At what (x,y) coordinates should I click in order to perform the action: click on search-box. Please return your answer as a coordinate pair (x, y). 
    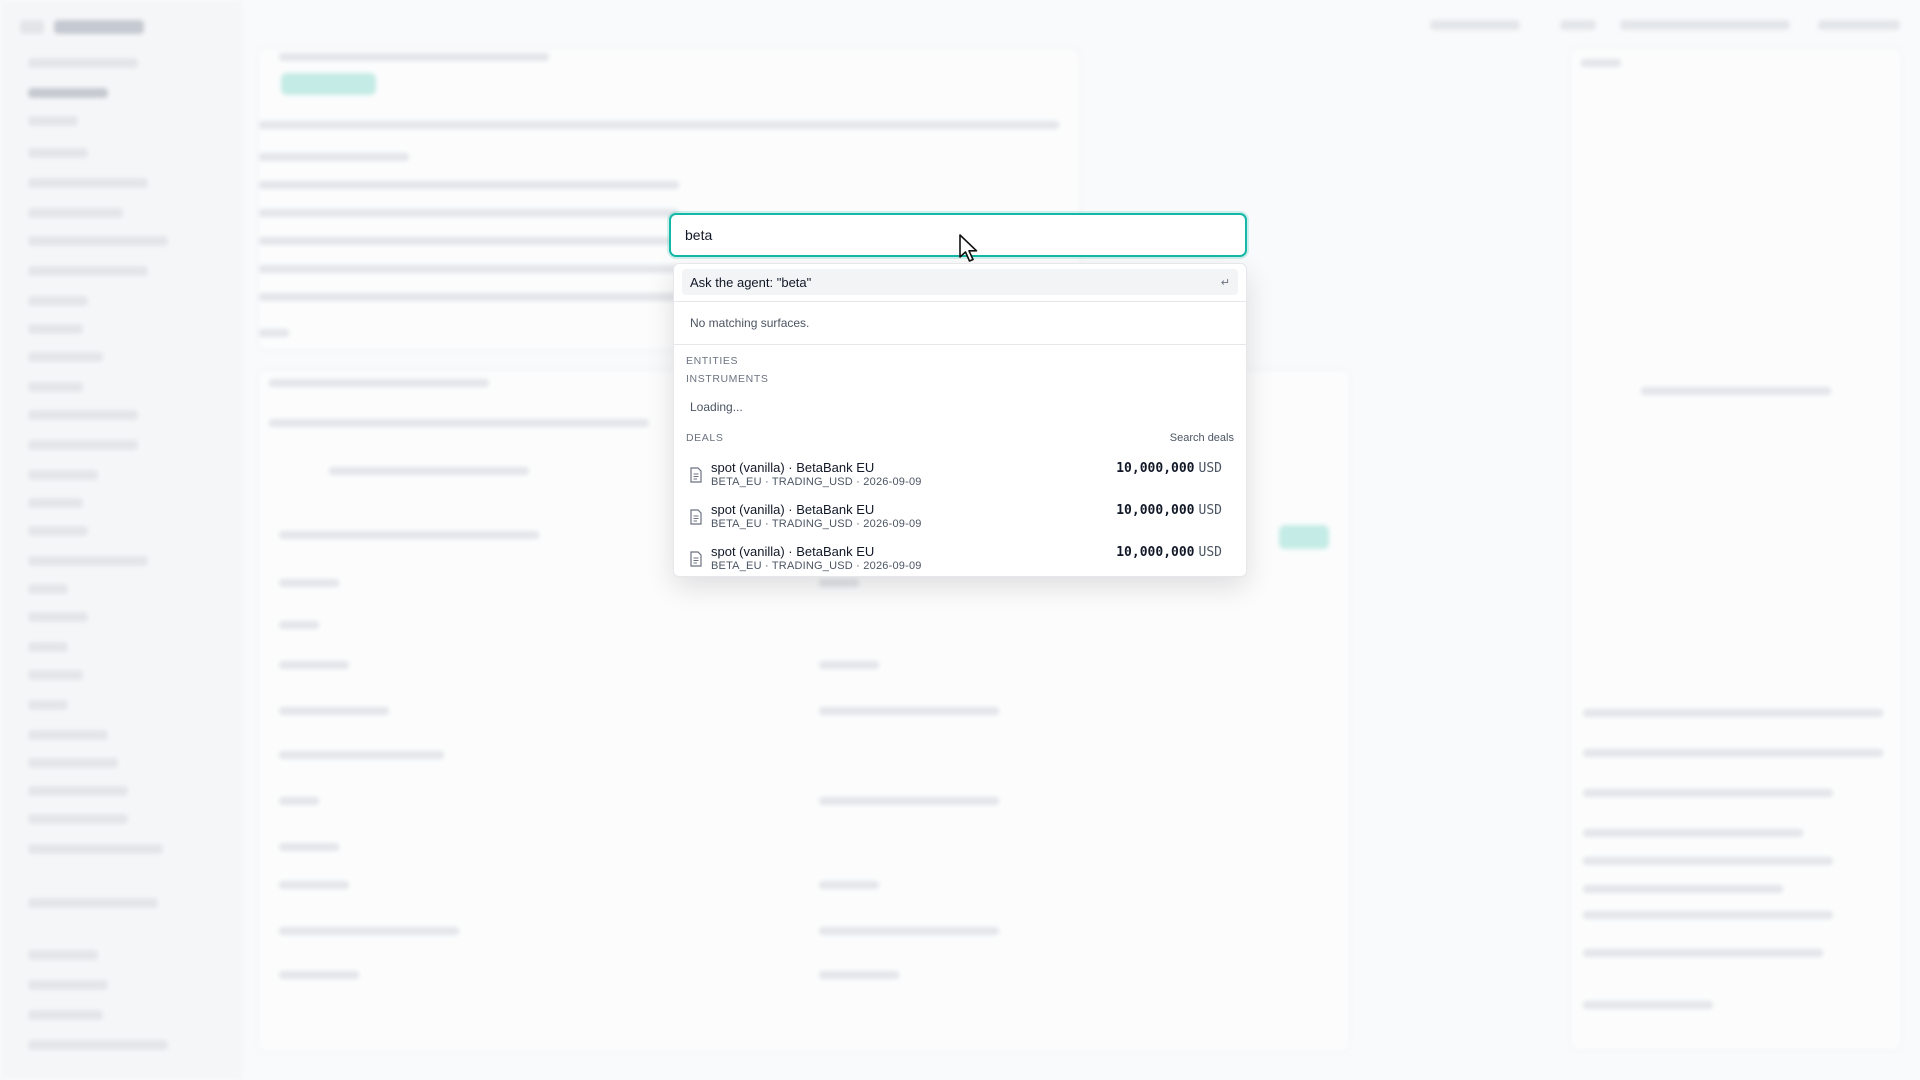
    Looking at the image, I should click on (958, 235).